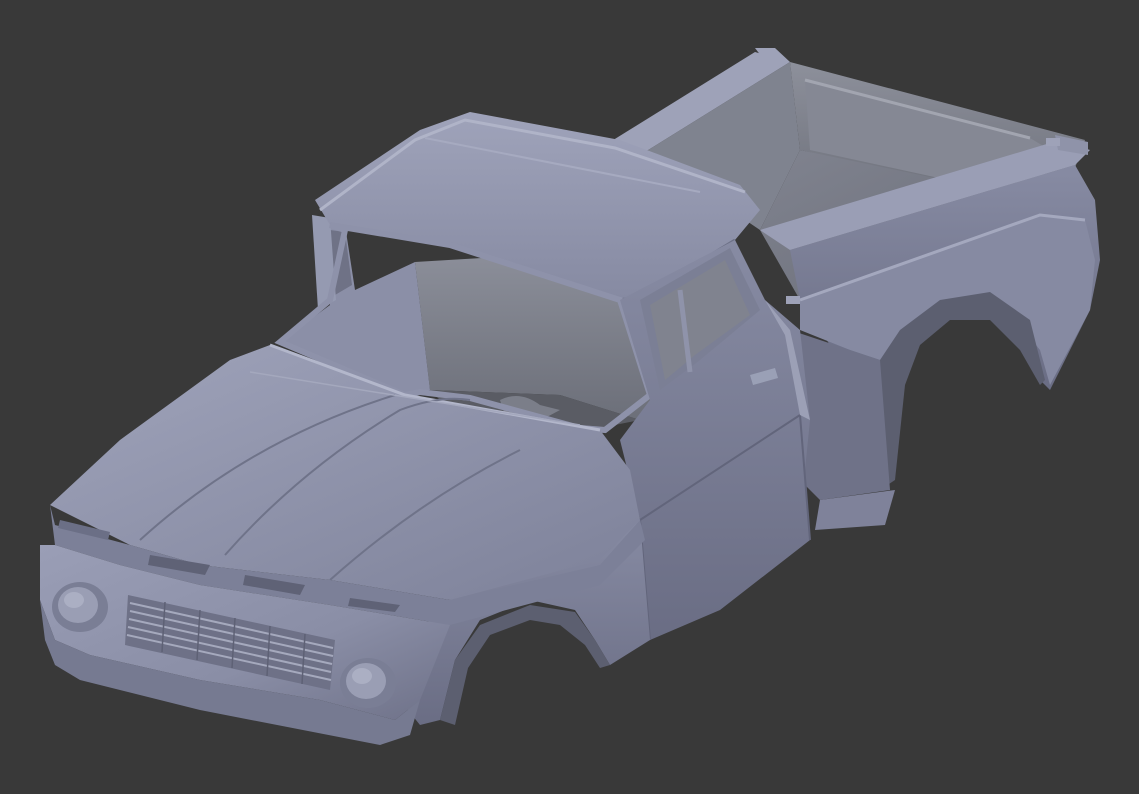 The width and height of the screenshot is (1139, 794). Describe the element at coordinates (80, 607) in the screenshot. I see `headlight-left` at that location.